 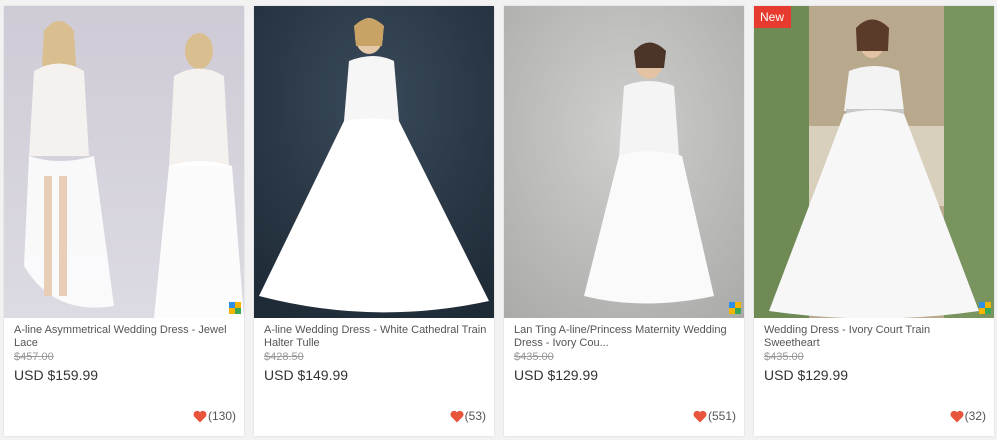 What do you see at coordinates (773, 17) in the screenshot?
I see `new-badge: New` at bounding box center [773, 17].